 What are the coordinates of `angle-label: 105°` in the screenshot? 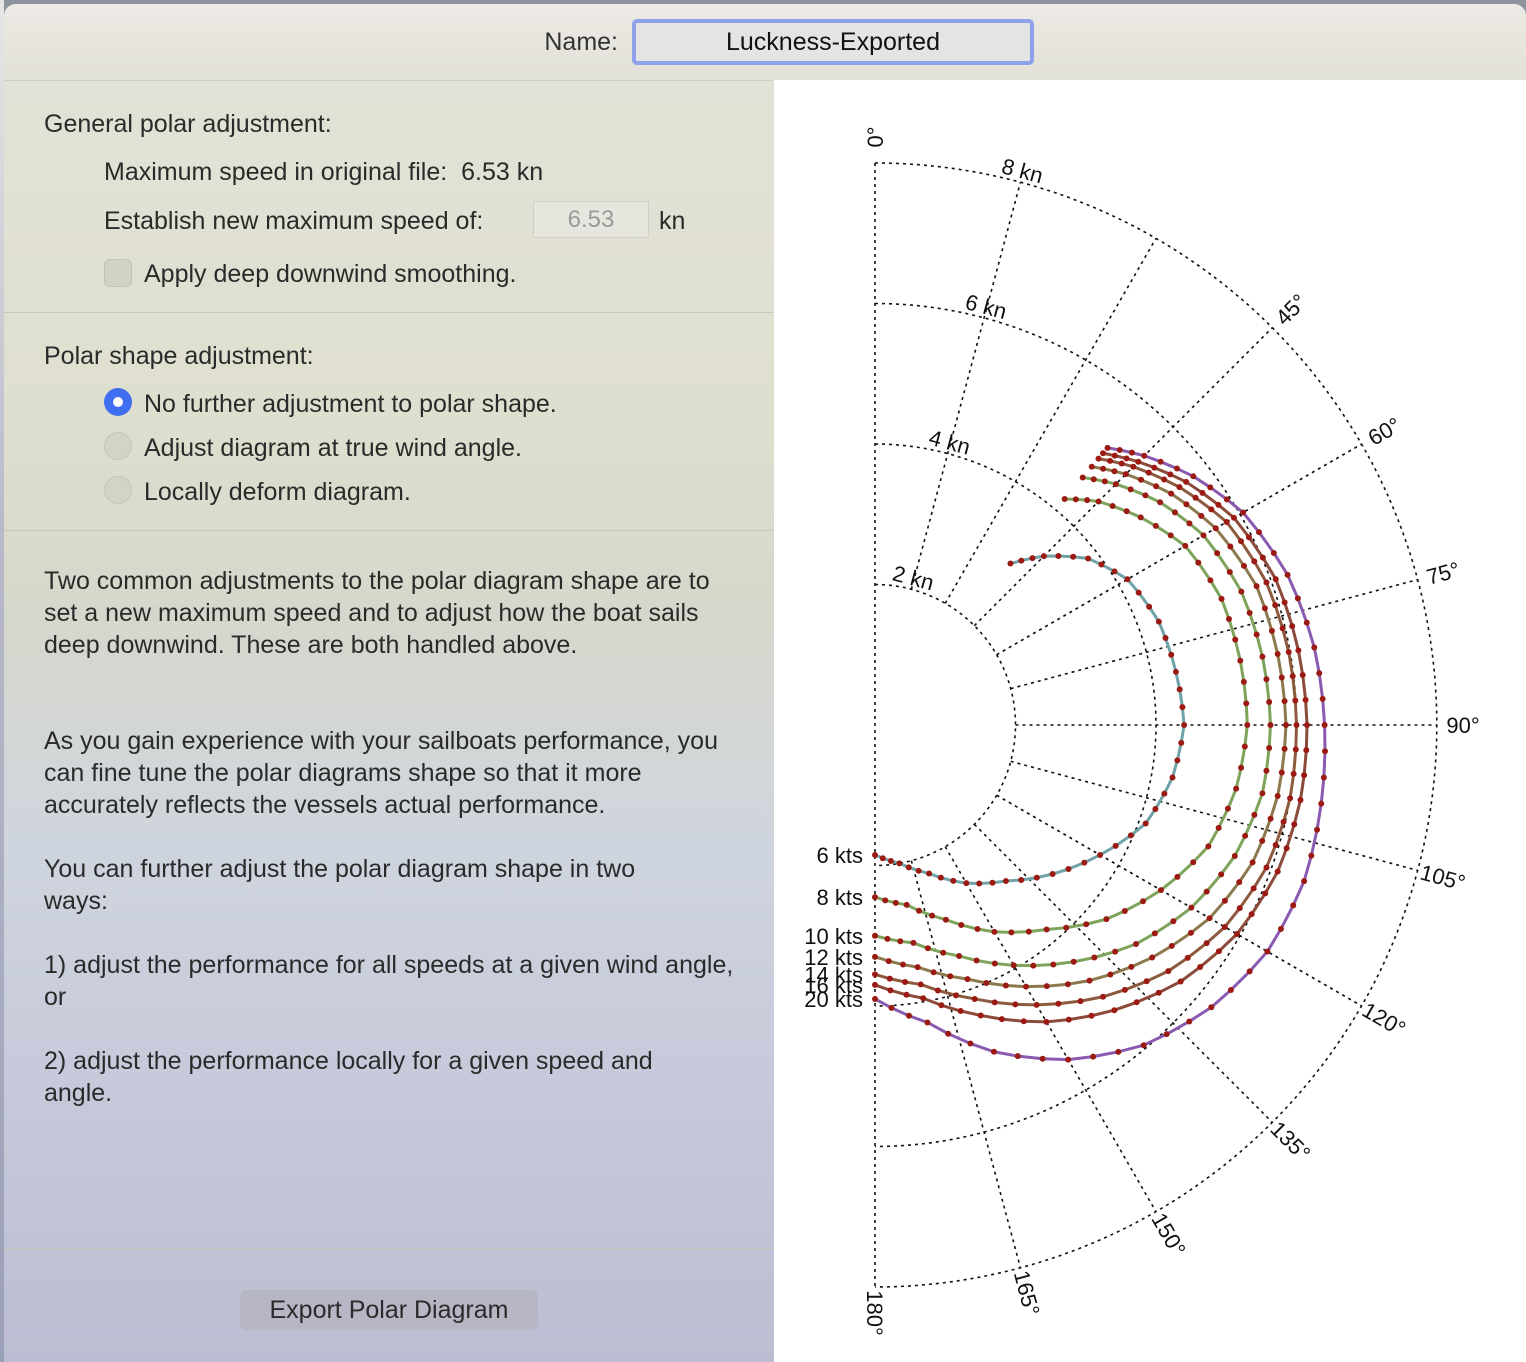 It's located at (1443, 878).